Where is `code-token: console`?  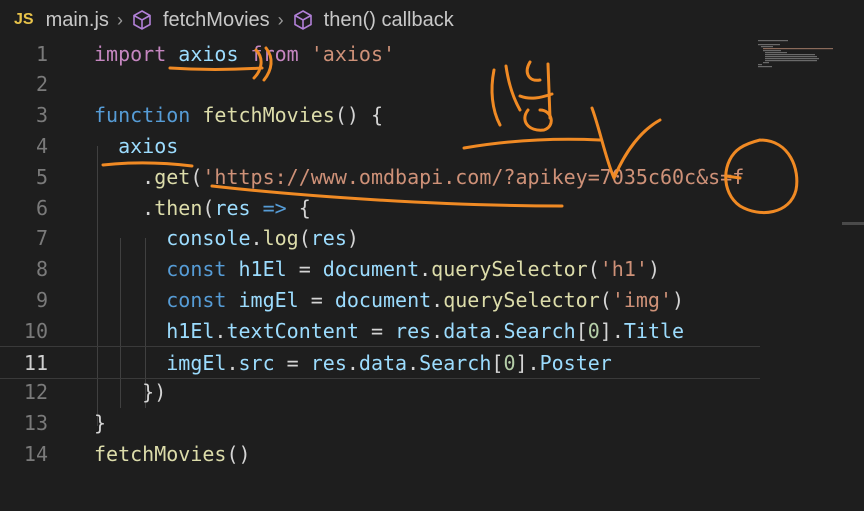 code-token: console is located at coordinates (172, 238).